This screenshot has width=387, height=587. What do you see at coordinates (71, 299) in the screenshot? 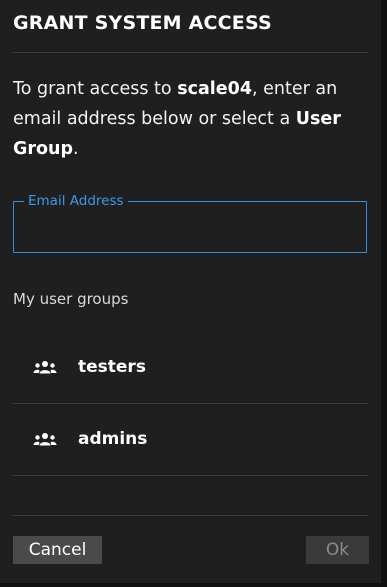
I see `groups-heading: My user groups` at bounding box center [71, 299].